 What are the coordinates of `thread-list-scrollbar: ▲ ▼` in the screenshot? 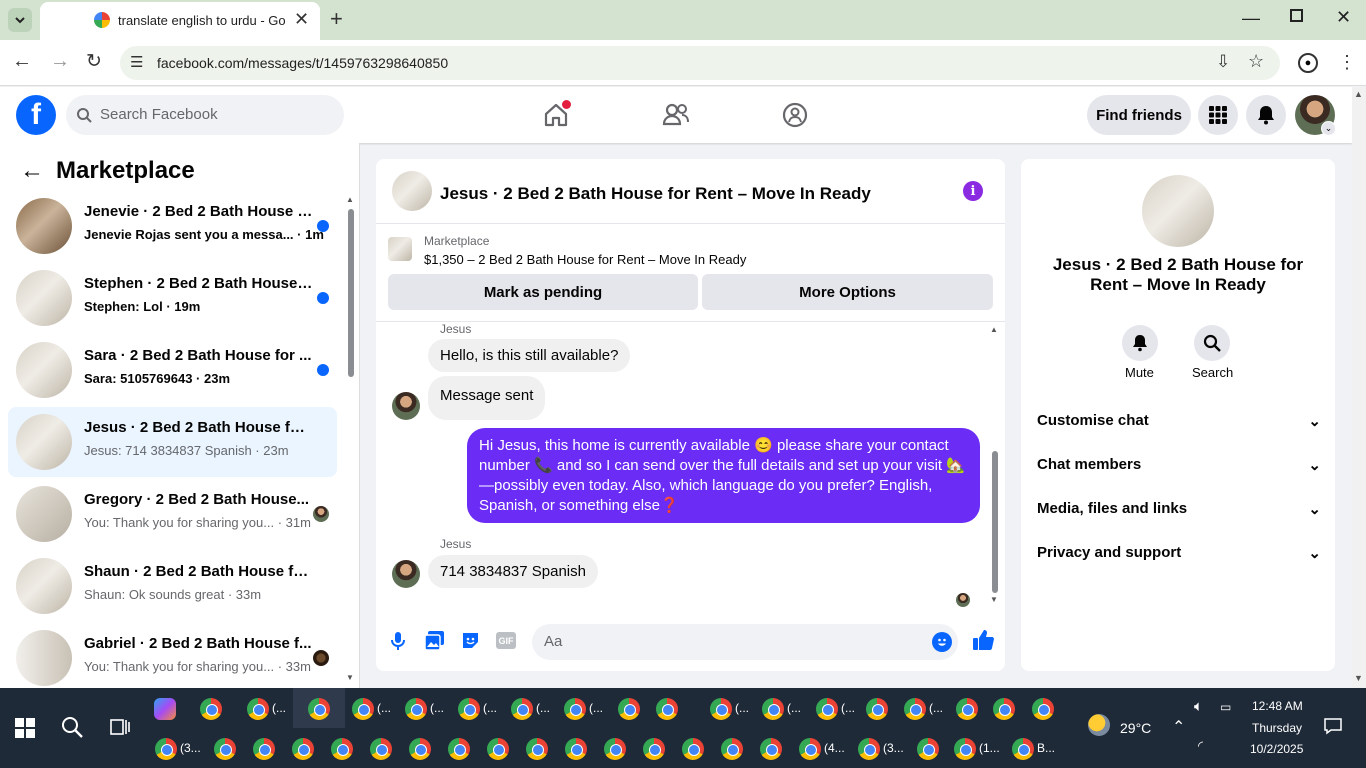 It's located at (351, 440).